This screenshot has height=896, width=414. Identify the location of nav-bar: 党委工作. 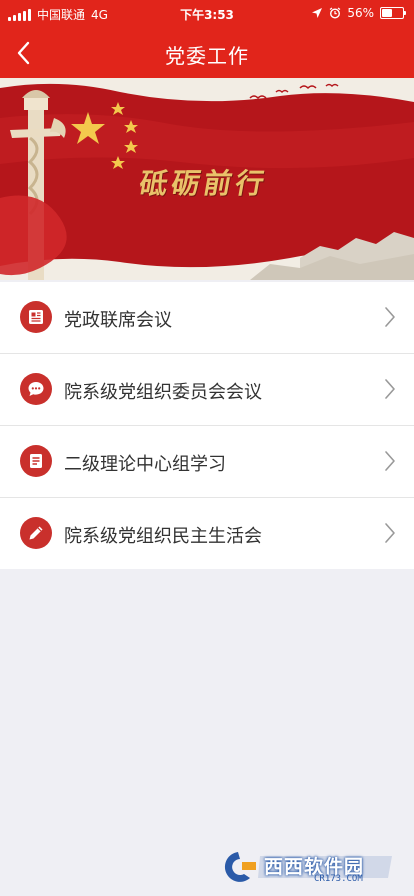
(207, 52).